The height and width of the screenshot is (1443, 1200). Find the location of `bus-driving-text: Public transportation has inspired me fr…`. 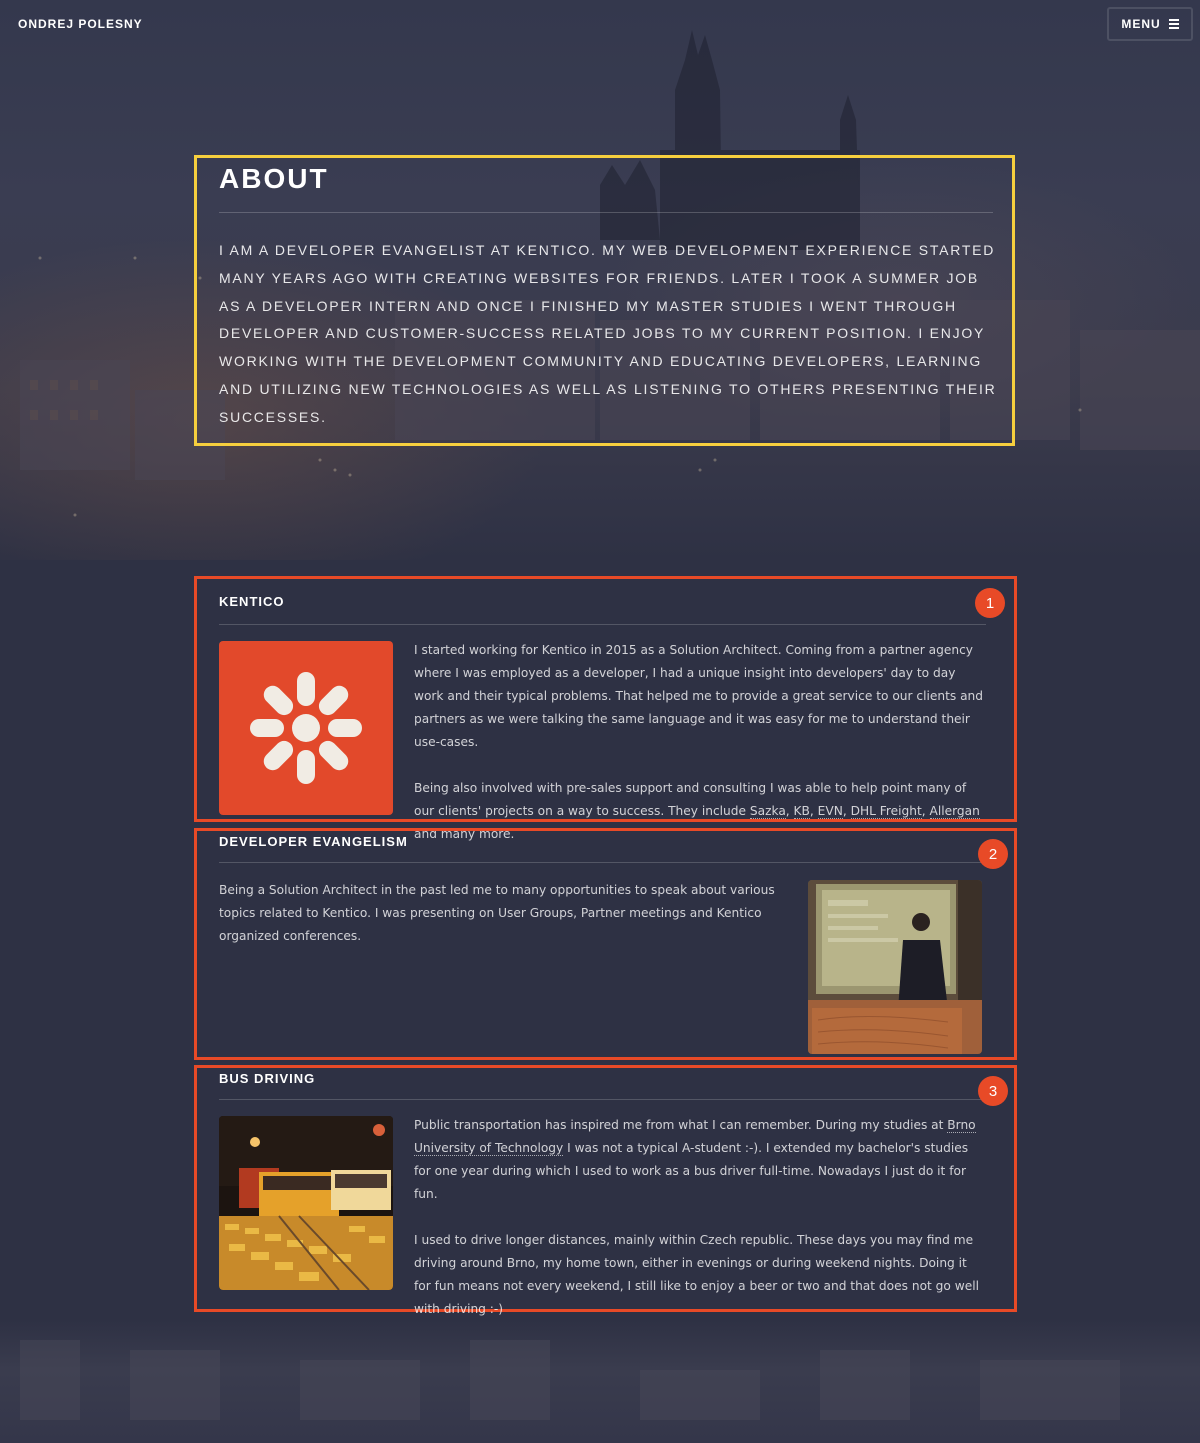

bus-driving-text: Public transportation has inspired me fr… is located at coordinates (700, 1229).